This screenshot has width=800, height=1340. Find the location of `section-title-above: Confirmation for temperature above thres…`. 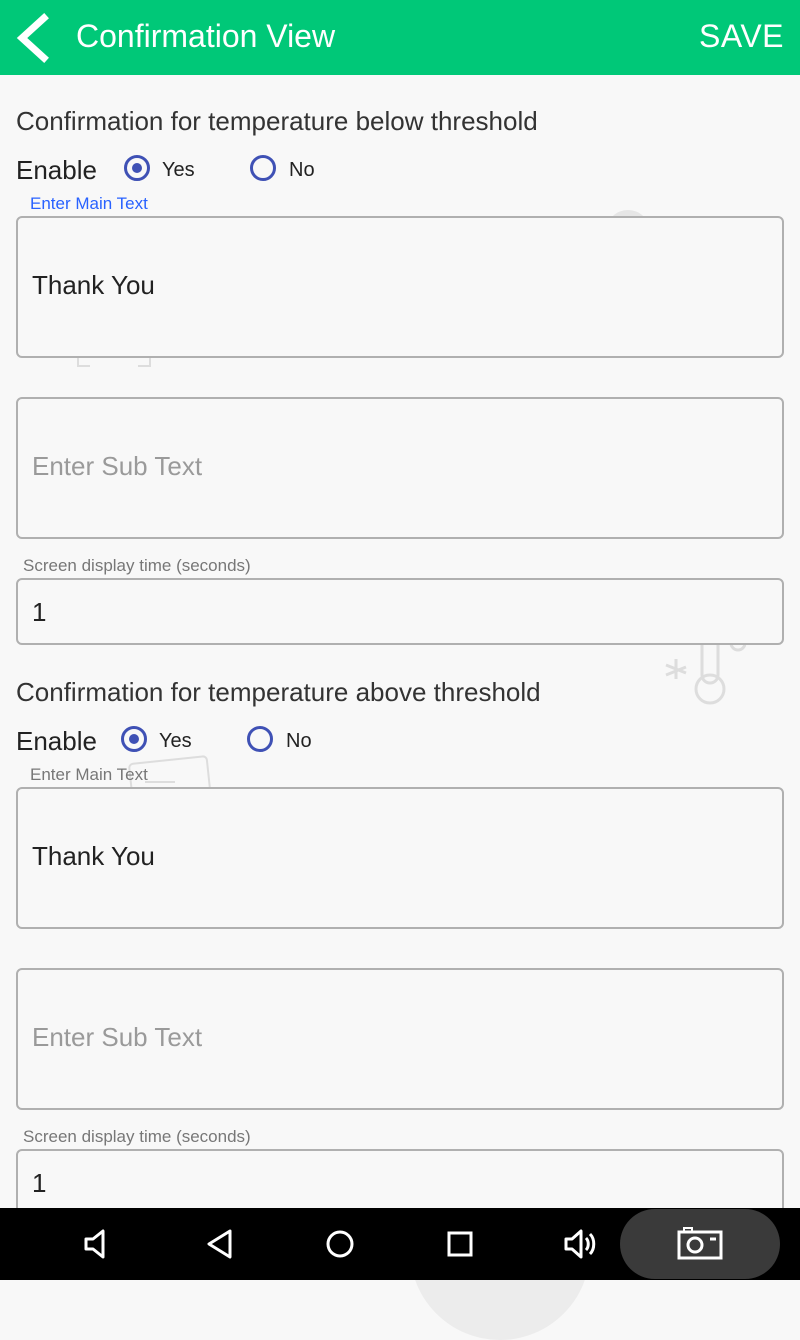

section-title-above: Confirmation for temperature above thres… is located at coordinates (278, 692).